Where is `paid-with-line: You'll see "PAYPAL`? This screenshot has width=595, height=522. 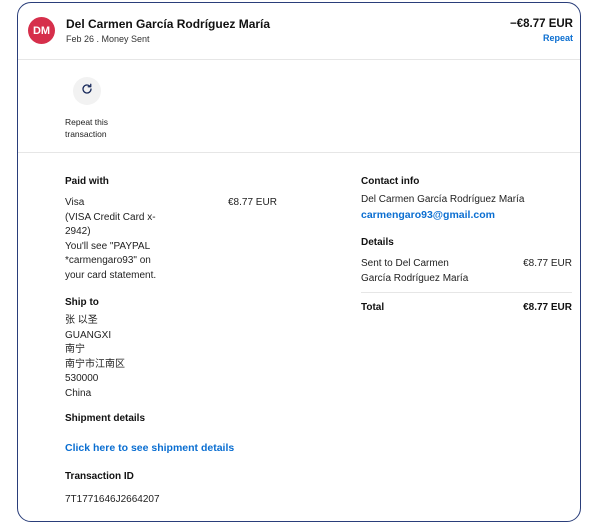
paid-with-line: You'll see "PAYPAL is located at coordinates (108, 246).